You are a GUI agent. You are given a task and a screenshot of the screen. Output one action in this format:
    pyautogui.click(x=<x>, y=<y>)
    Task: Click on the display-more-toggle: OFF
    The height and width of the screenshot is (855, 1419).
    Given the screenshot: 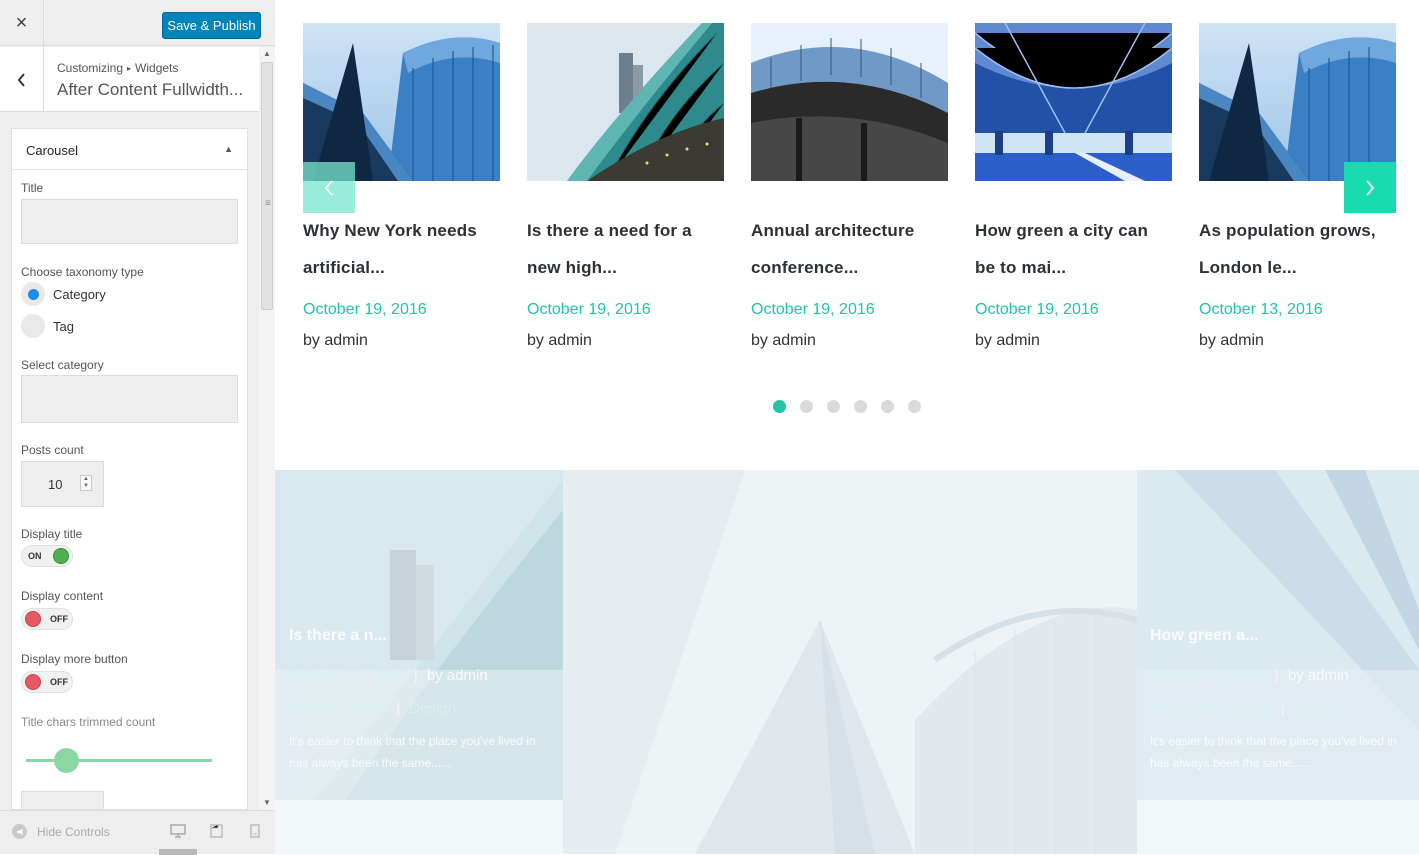 What is the action you would take?
    pyautogui.click(x=47, y=682)
    